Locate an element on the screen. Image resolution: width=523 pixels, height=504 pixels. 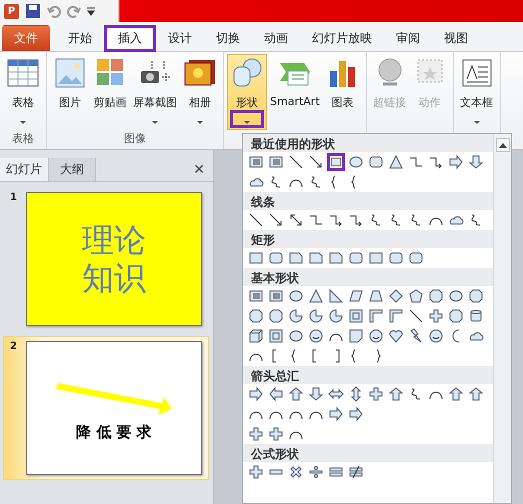
slide-number: 2 is located at coordinates (14, 347).